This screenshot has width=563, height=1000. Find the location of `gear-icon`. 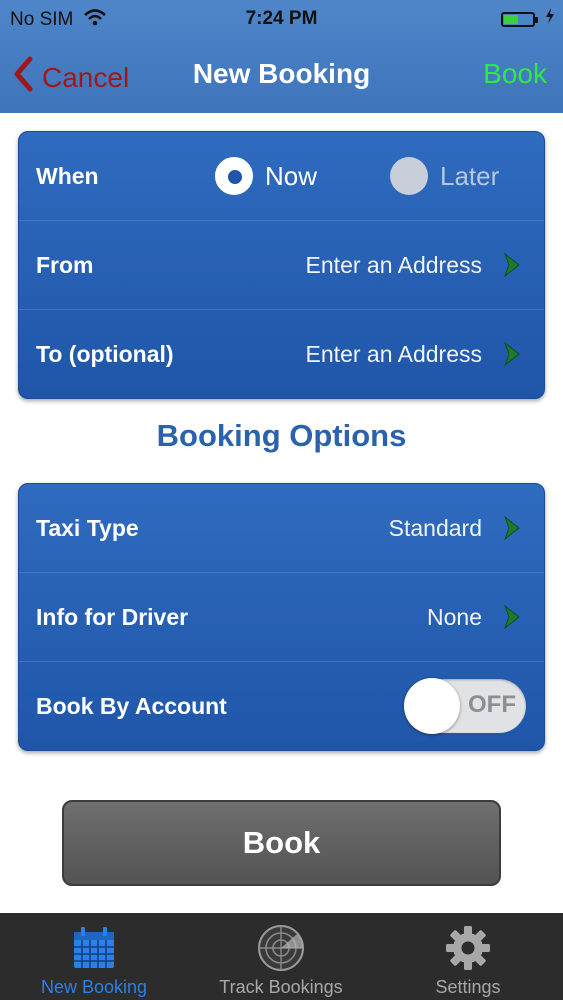

gear-icon is located at coordinates (468, 948).